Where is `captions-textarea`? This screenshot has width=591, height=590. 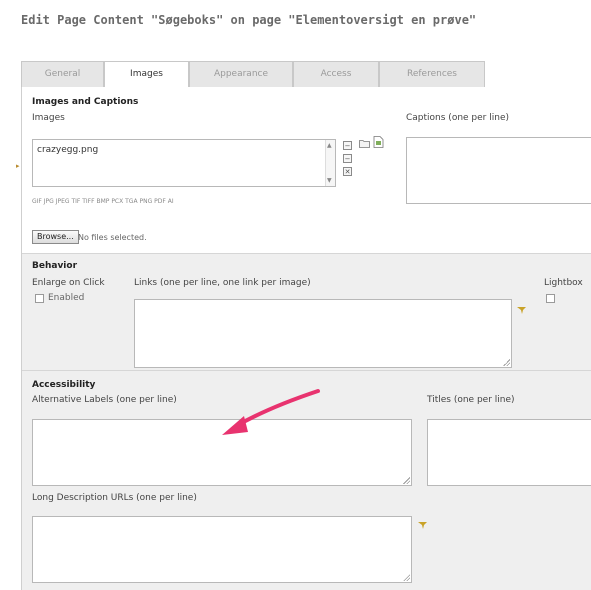
captions-textarea is located at coordinates (498, 170).